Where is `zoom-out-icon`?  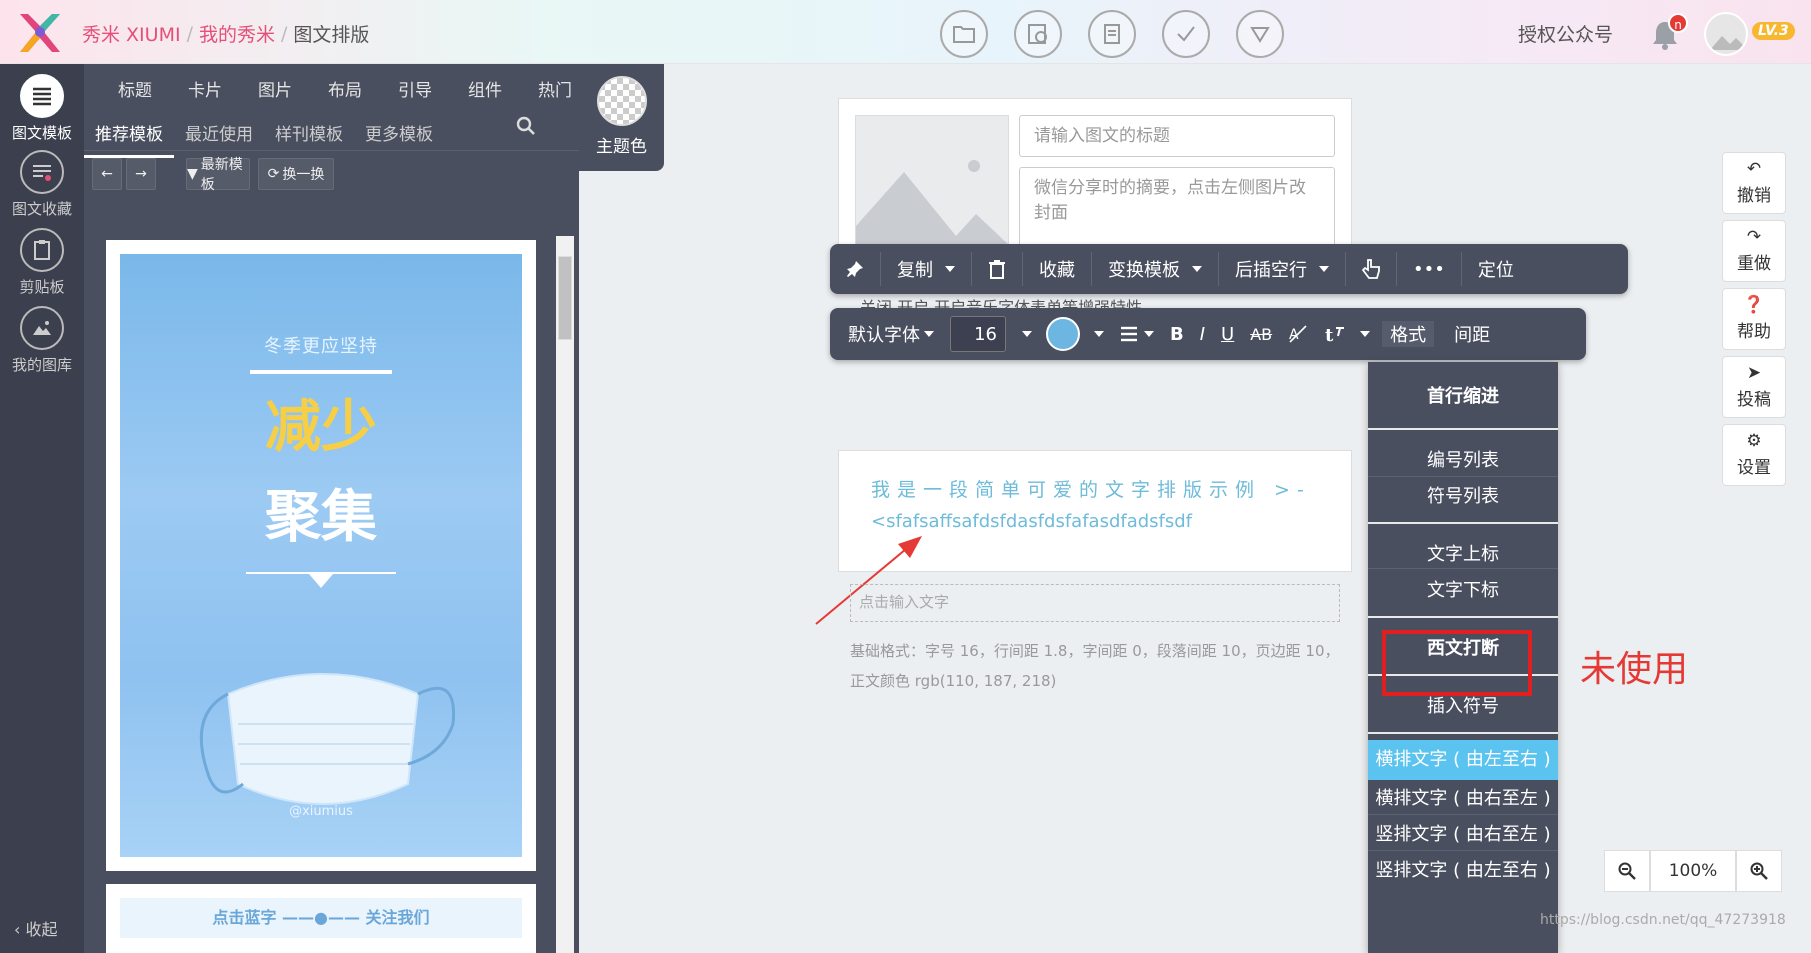 zoom-out-icon is located at coordinates (1627, 871).